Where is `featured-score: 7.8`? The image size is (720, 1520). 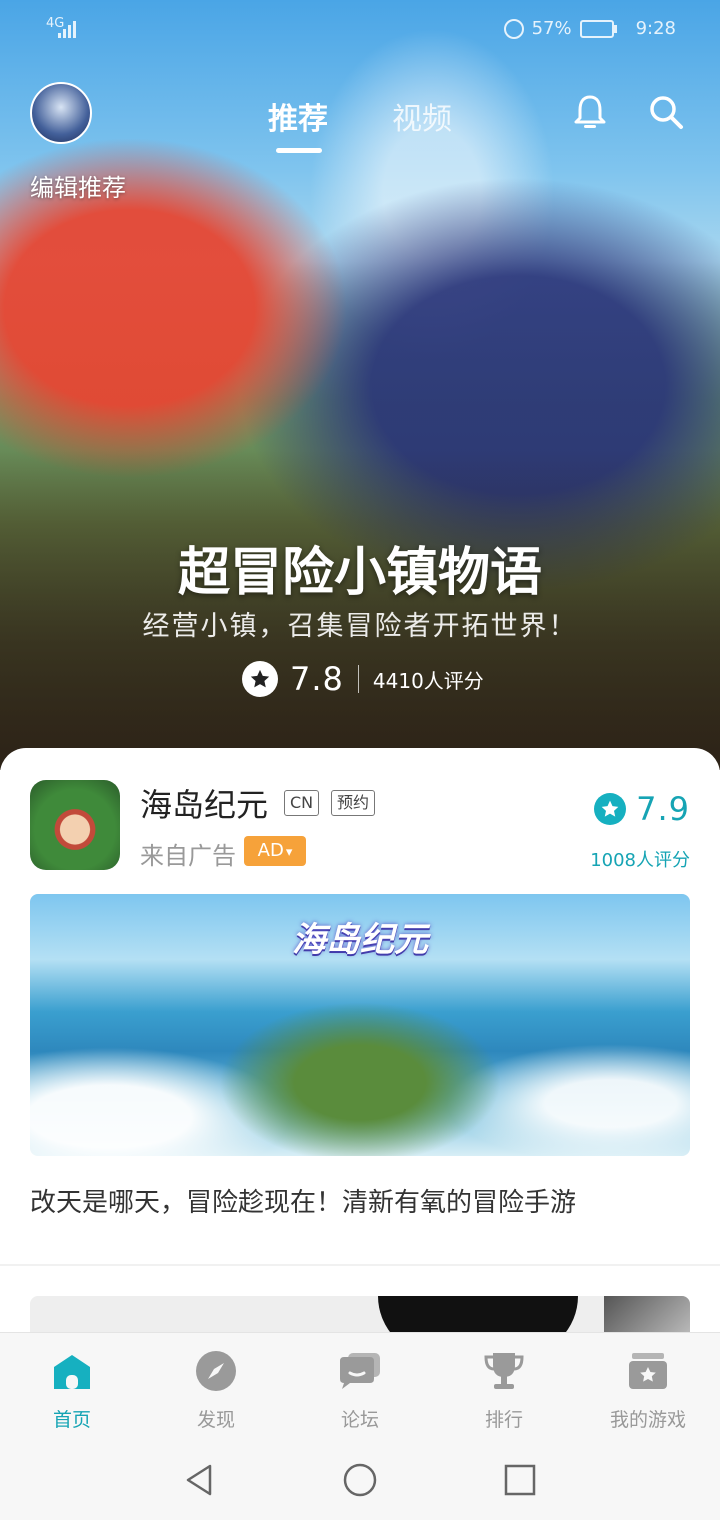 featured-score: 7.8 is located at coordinates (317, 679).